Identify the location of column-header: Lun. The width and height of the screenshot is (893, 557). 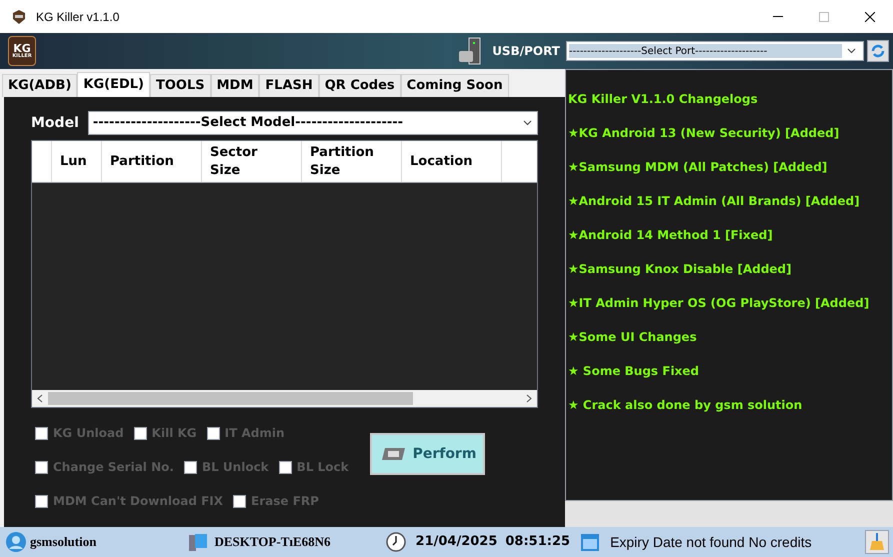
(77, 161).